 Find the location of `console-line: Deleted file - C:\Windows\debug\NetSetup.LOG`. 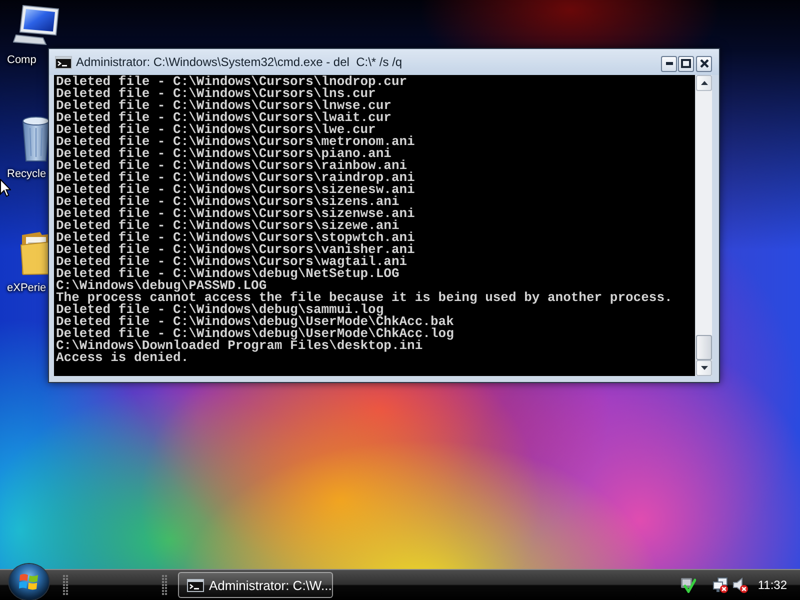

console-line: Deleted file - C:\Windows\debug\NetSetup.LOG is located at coordinates (228, 274).